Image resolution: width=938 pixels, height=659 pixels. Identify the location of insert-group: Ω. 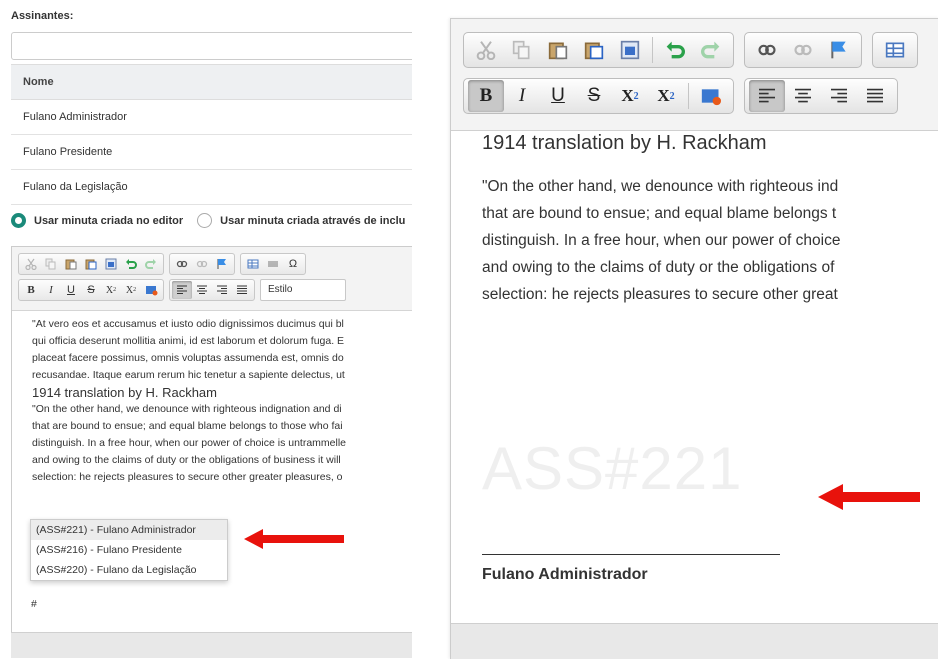
(273, 264).